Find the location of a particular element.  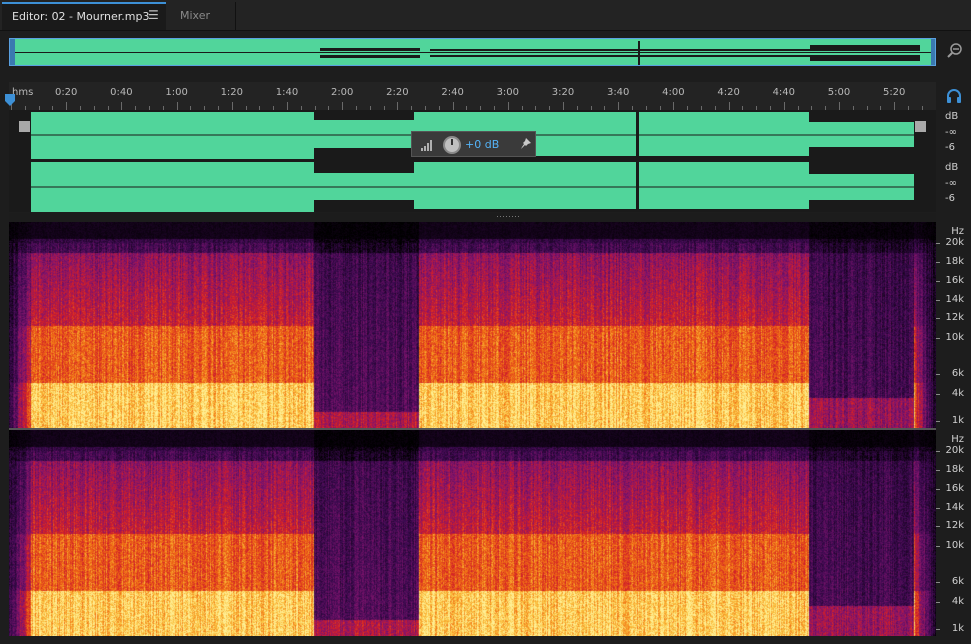

panel-splitter is located at coordinates (472, 217).